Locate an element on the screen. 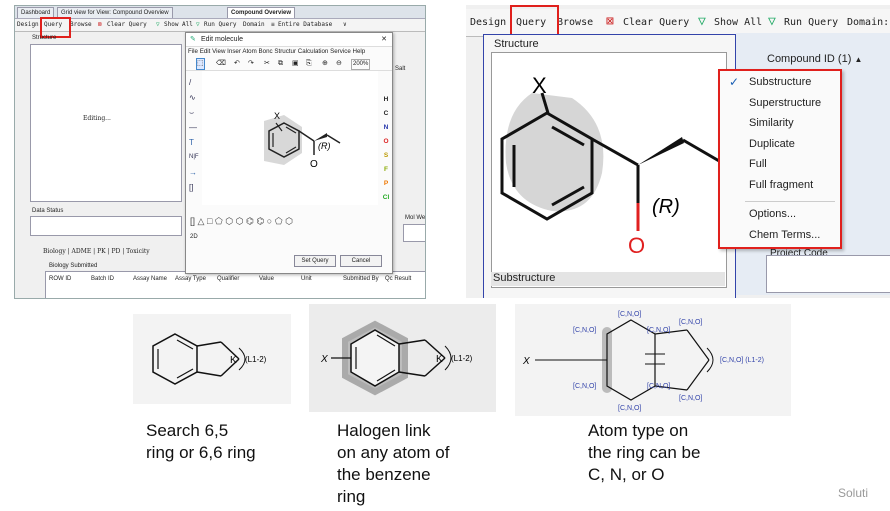 This screenshot has width=890, height=511. copy-icon: ⧉ is located at coordinates (280, 63).